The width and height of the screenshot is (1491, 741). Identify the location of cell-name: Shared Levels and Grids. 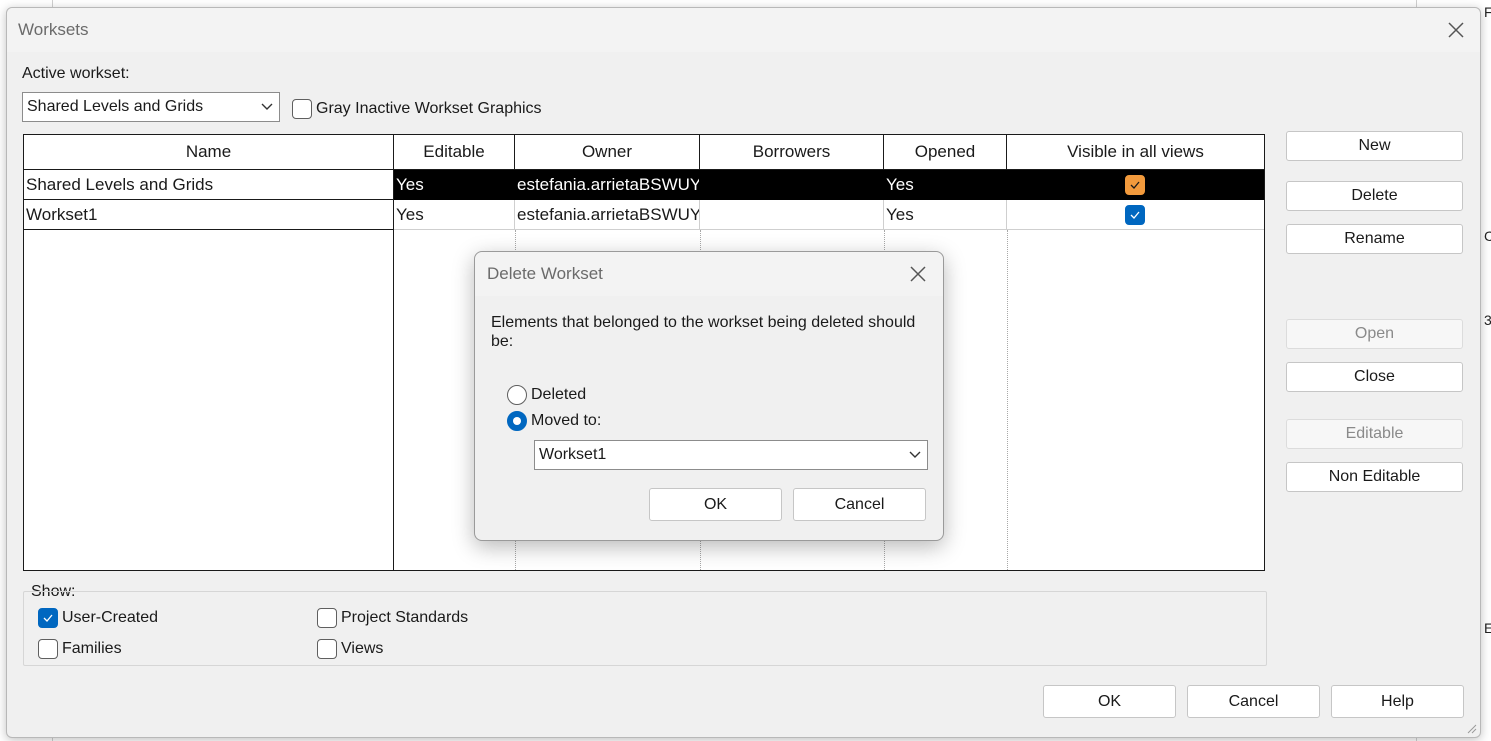
(209, 185).